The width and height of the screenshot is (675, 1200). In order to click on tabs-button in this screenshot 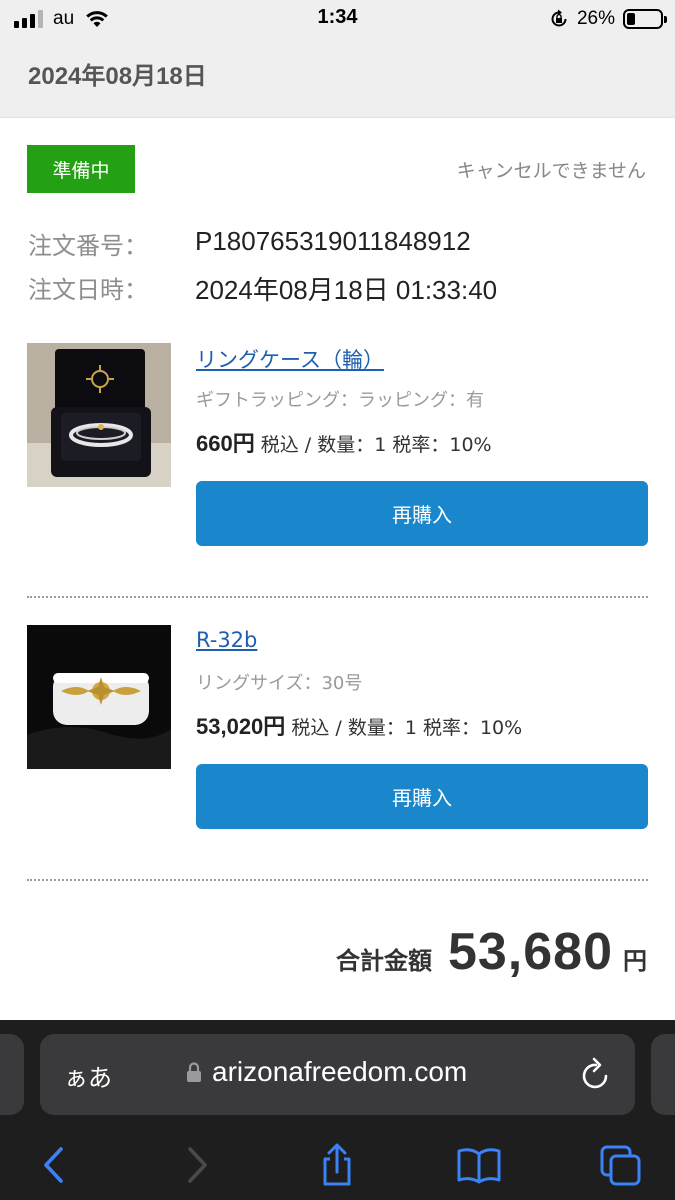, I will do `click(621, 1165)`.